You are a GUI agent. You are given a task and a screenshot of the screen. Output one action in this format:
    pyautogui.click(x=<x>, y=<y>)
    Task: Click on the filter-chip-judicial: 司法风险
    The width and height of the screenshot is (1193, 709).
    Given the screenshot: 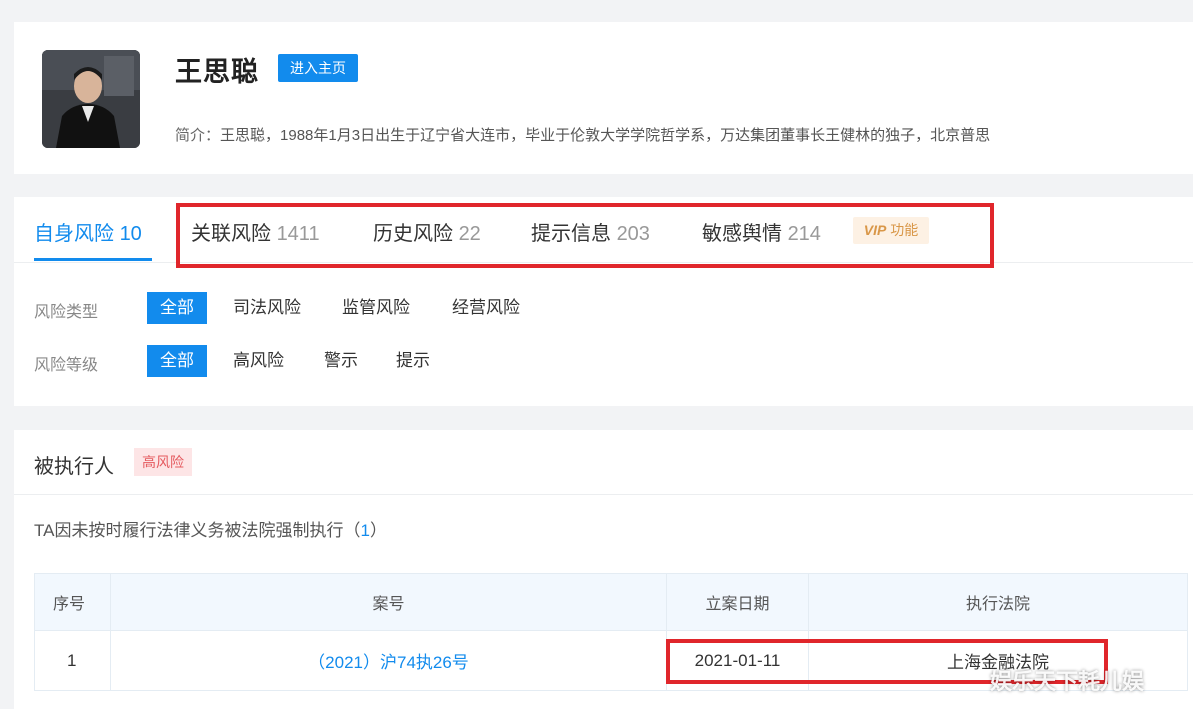 What is the action you would take?
    pyautogui.click(x=267, y=308)
    